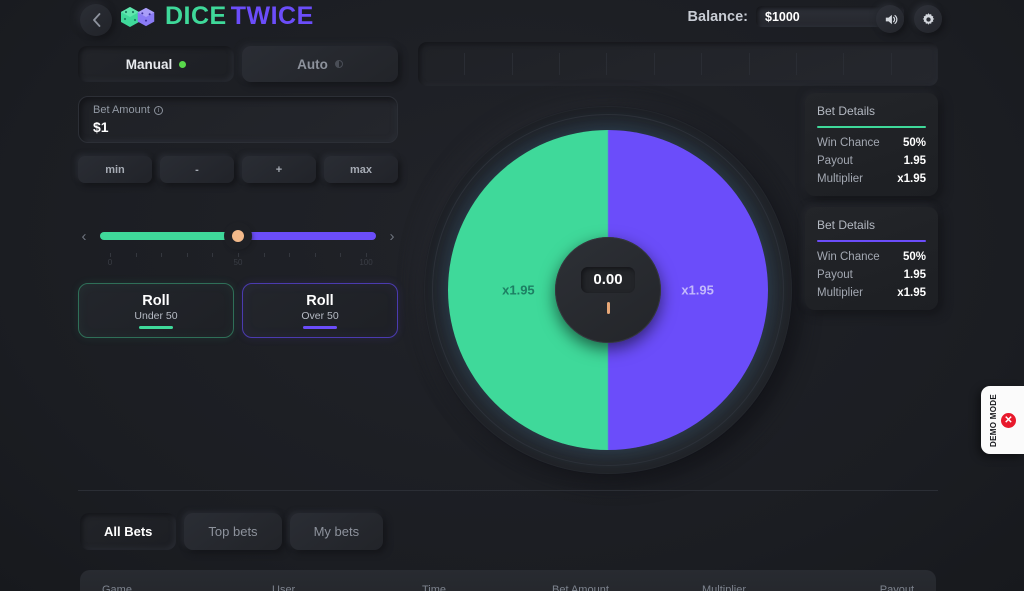 Image resolution: width=1024 pixels, height=591 pixels. I want to click on tab-top-bets: Top bets, so click(233, 531).